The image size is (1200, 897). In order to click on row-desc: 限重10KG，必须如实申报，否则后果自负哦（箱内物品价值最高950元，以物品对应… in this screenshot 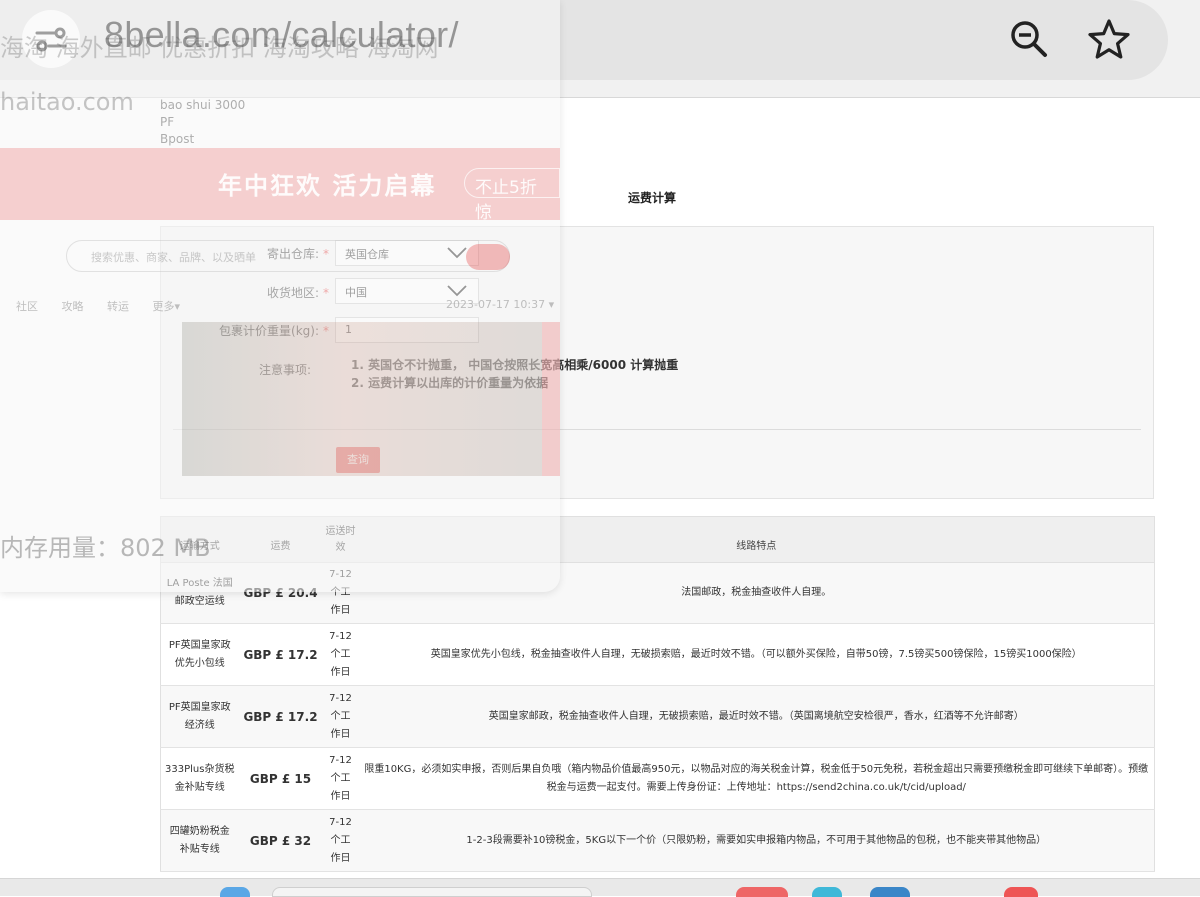, I will do `click(756, 778)`.